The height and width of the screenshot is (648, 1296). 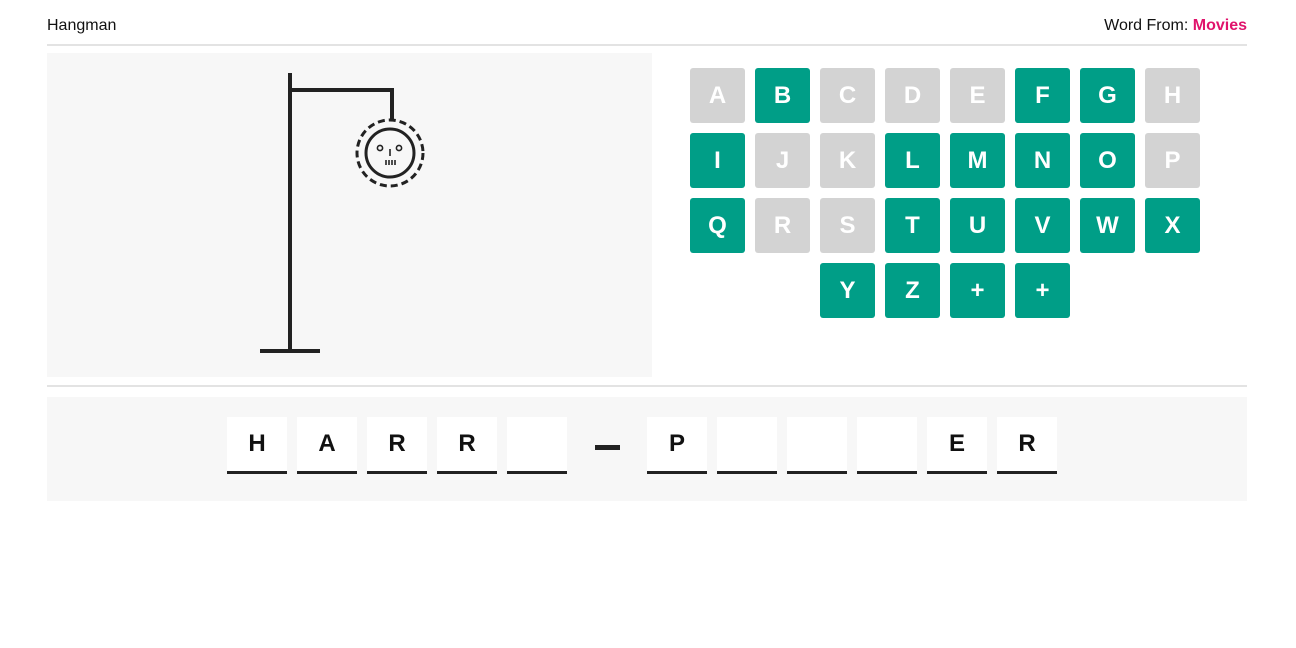 I want to click on key-x: X, so click(x=1172, y=225).